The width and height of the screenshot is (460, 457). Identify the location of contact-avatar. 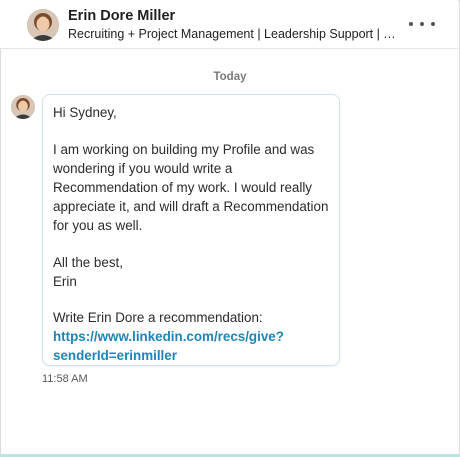
(43, 25).